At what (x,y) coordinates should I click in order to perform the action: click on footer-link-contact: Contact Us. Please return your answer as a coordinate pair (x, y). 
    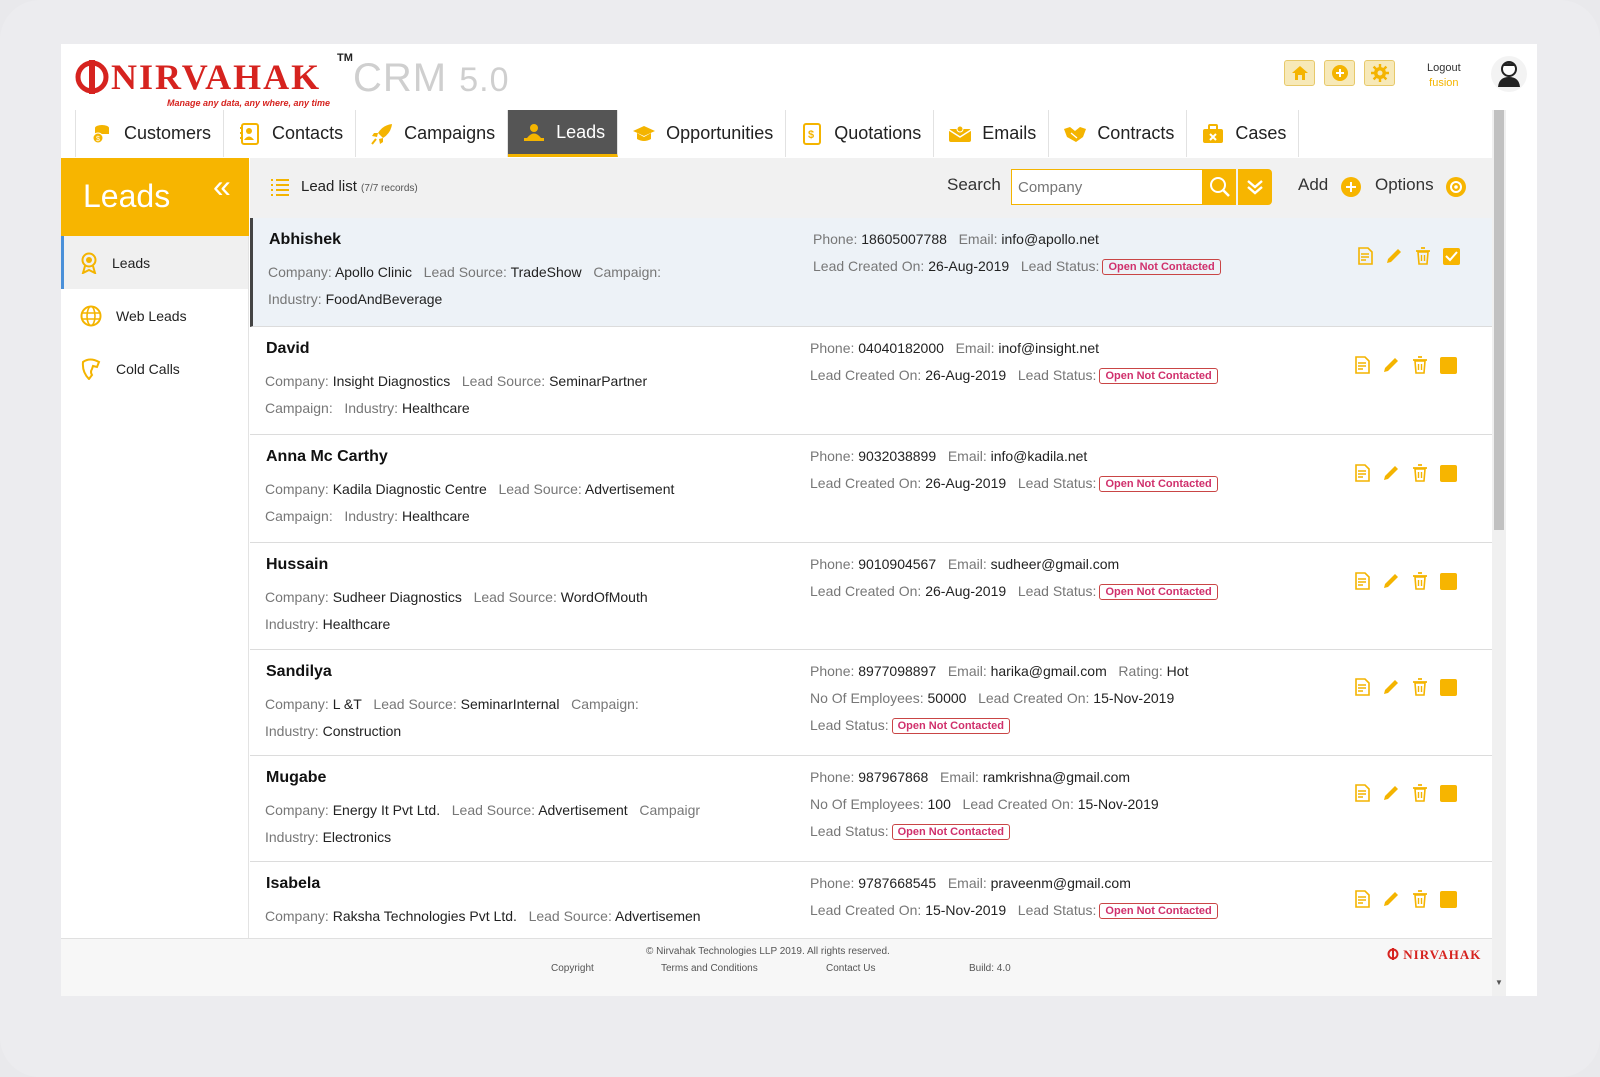
    Looking at the image, I should click on (850, 968).